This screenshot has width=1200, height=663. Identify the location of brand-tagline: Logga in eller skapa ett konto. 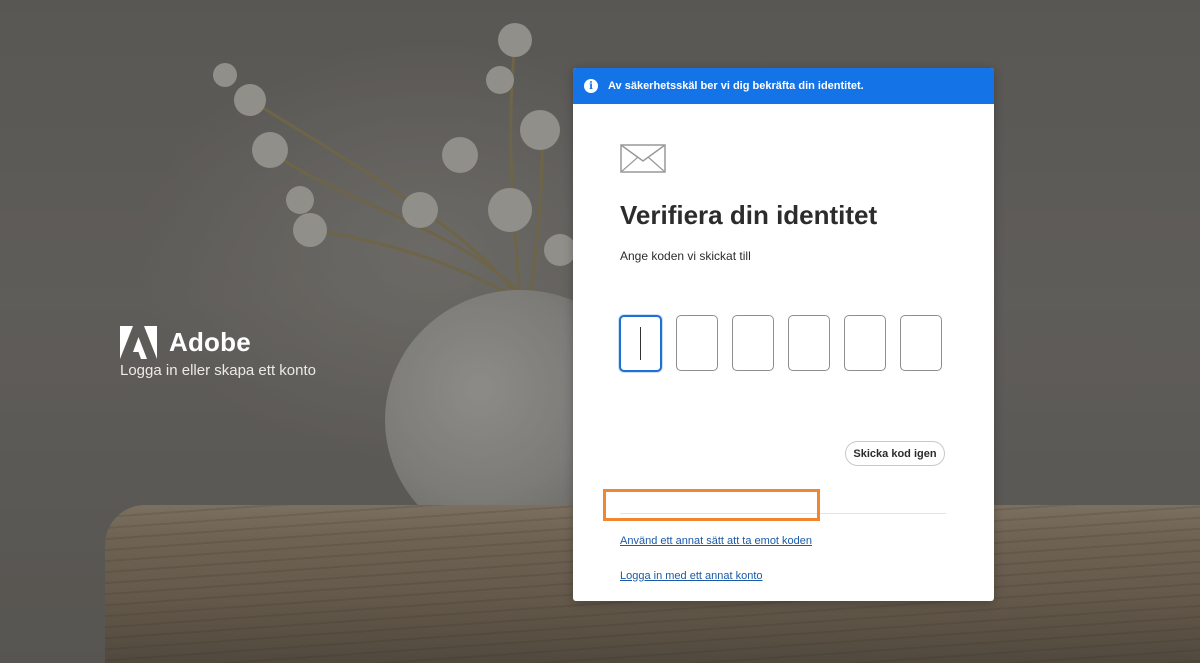
(218, 370).